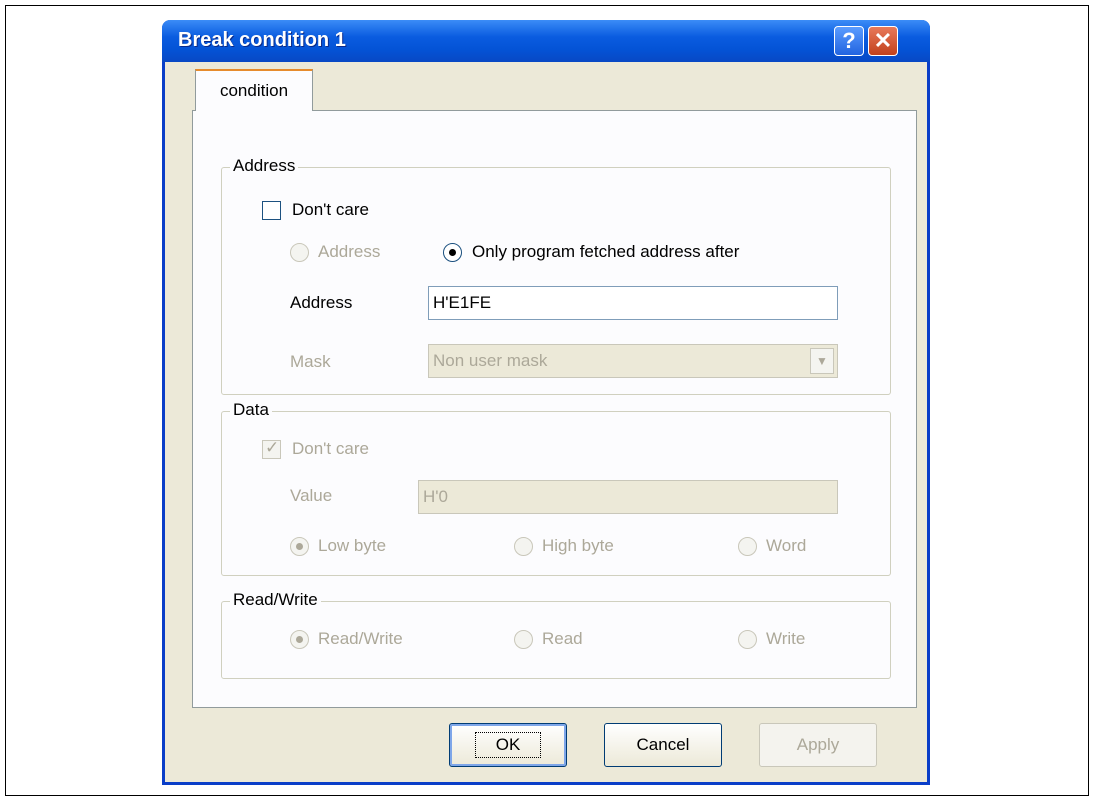 The width and height of the screenshot is (1098, 801). I want to click on apply-button-label: Apply, so click(818, 744).